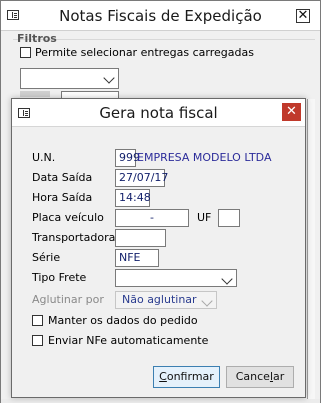 The width and height of the screenshot is (321, 403). I want to click on outer-window-title: Notas Fiscais de Expedição, so click(160, 16).